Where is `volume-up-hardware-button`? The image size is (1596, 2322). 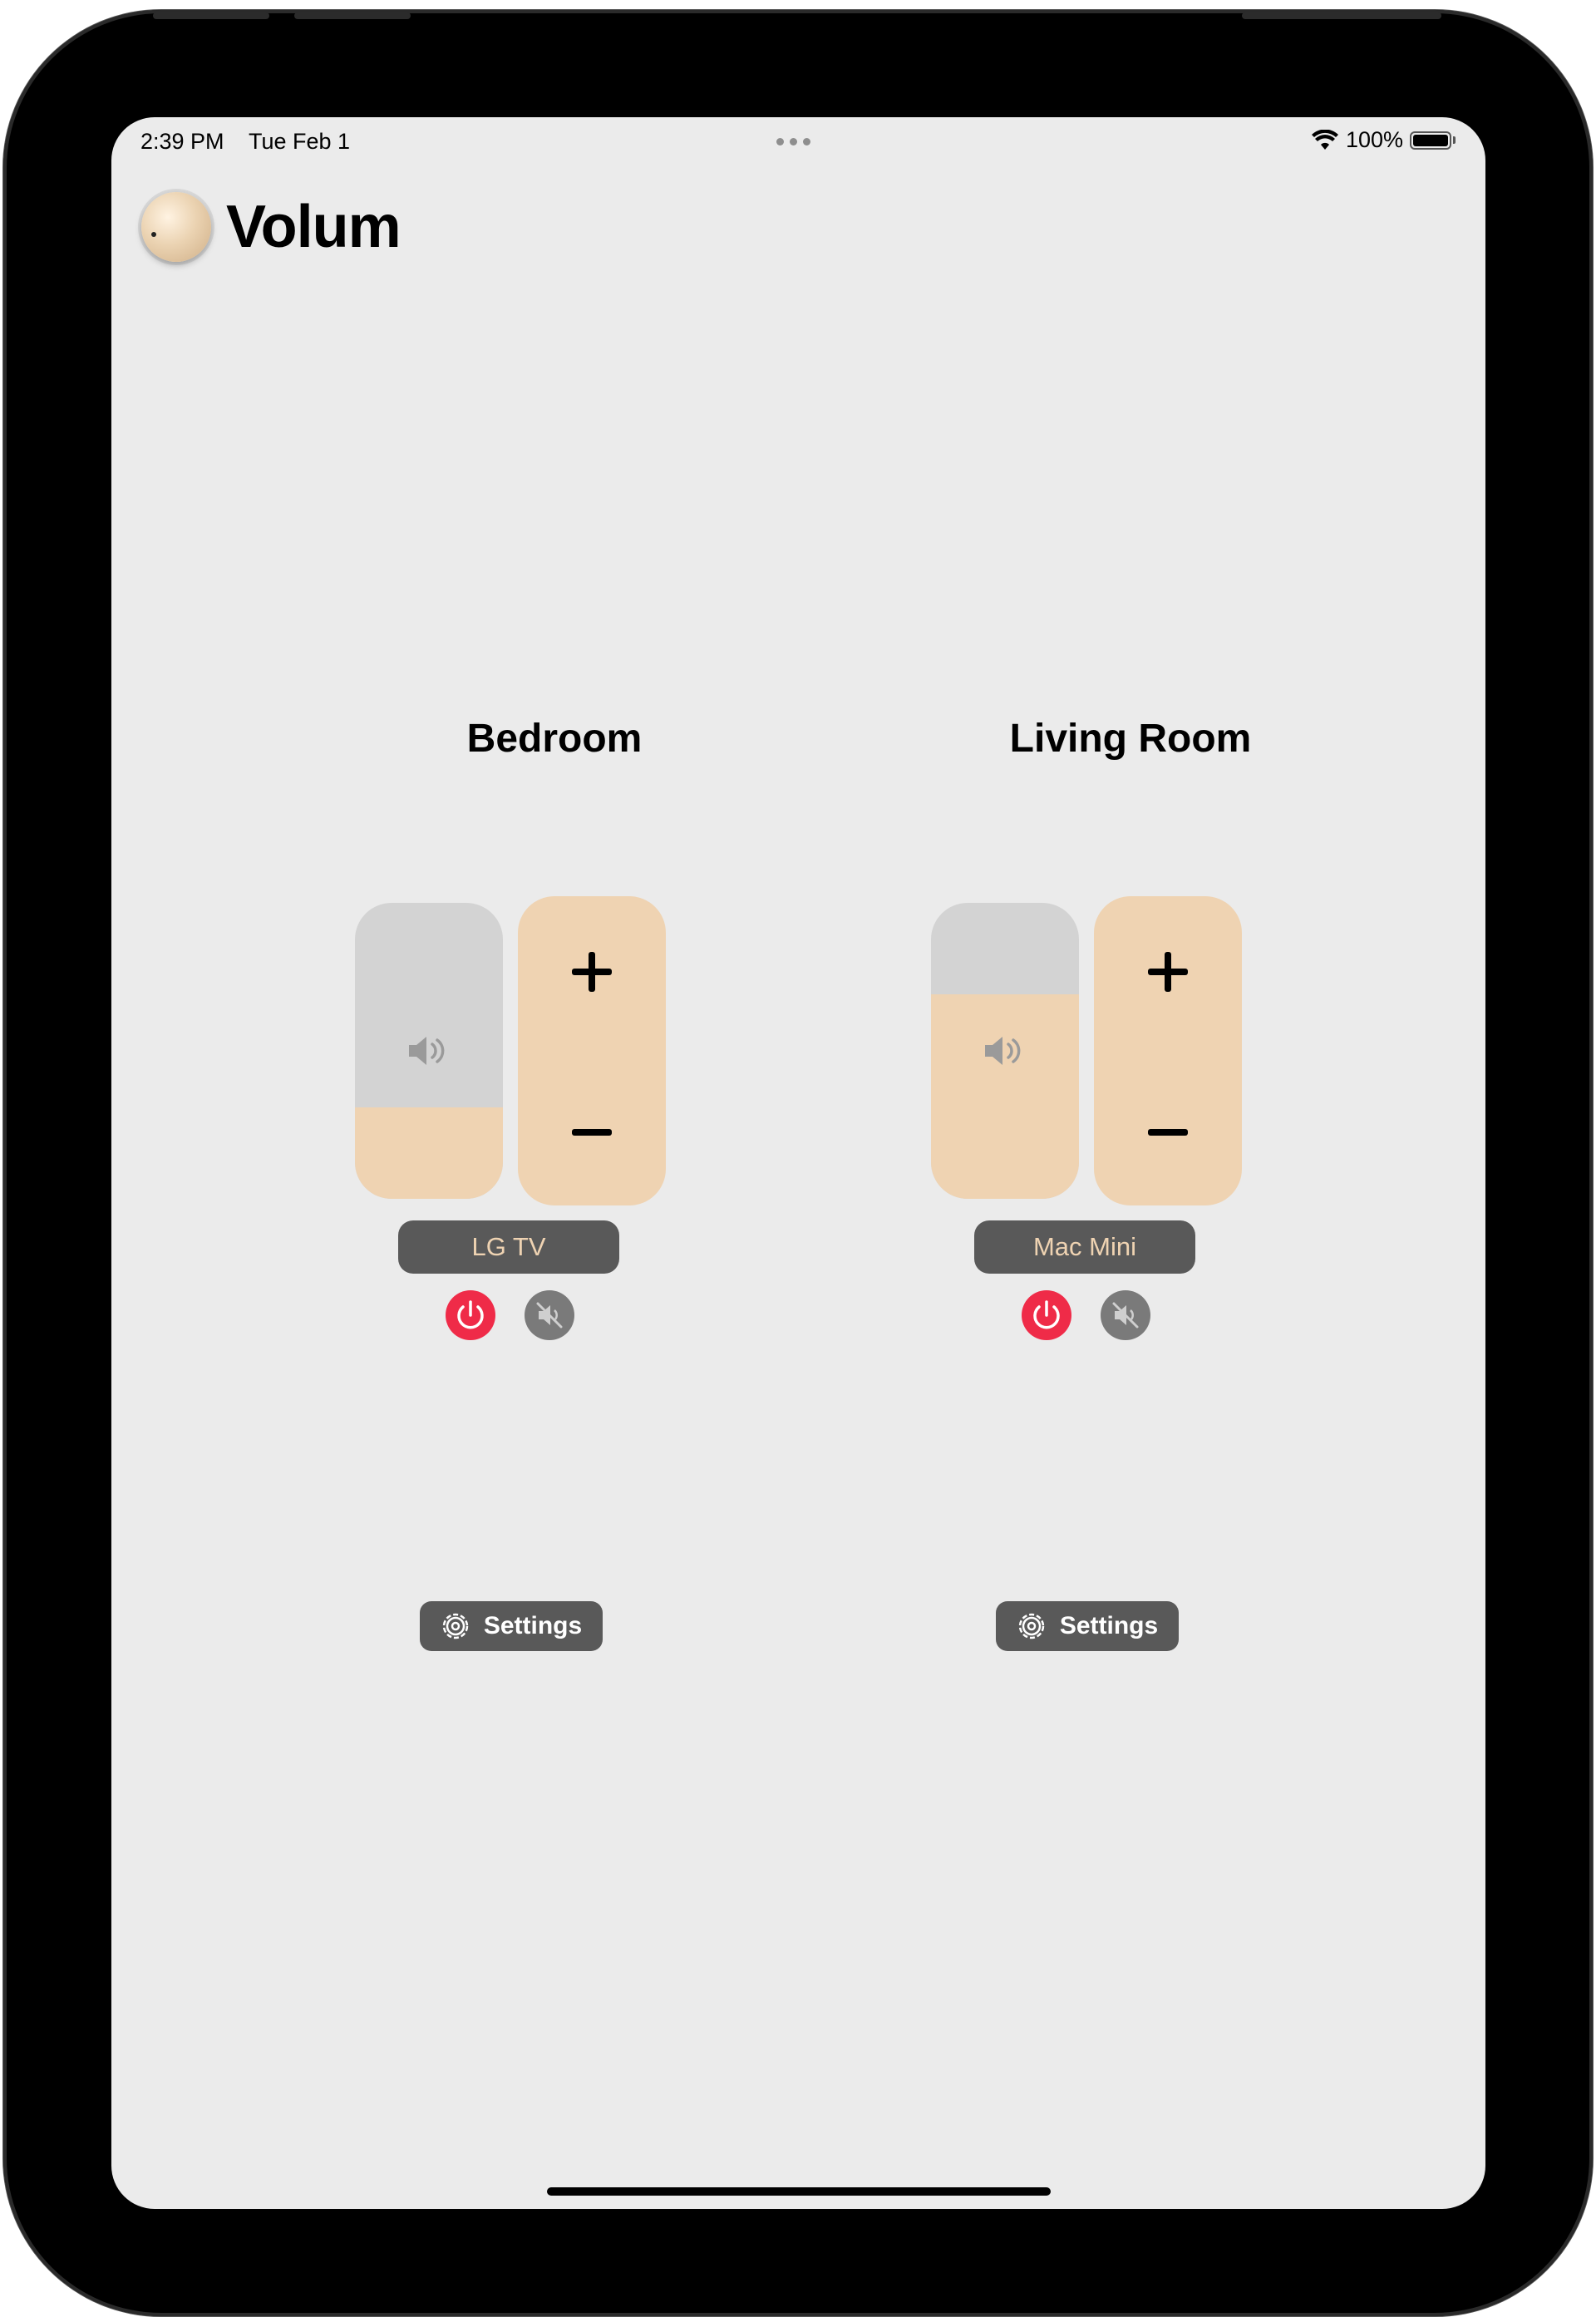
volume-up-hardware-button is located at coordinates (211, 16).